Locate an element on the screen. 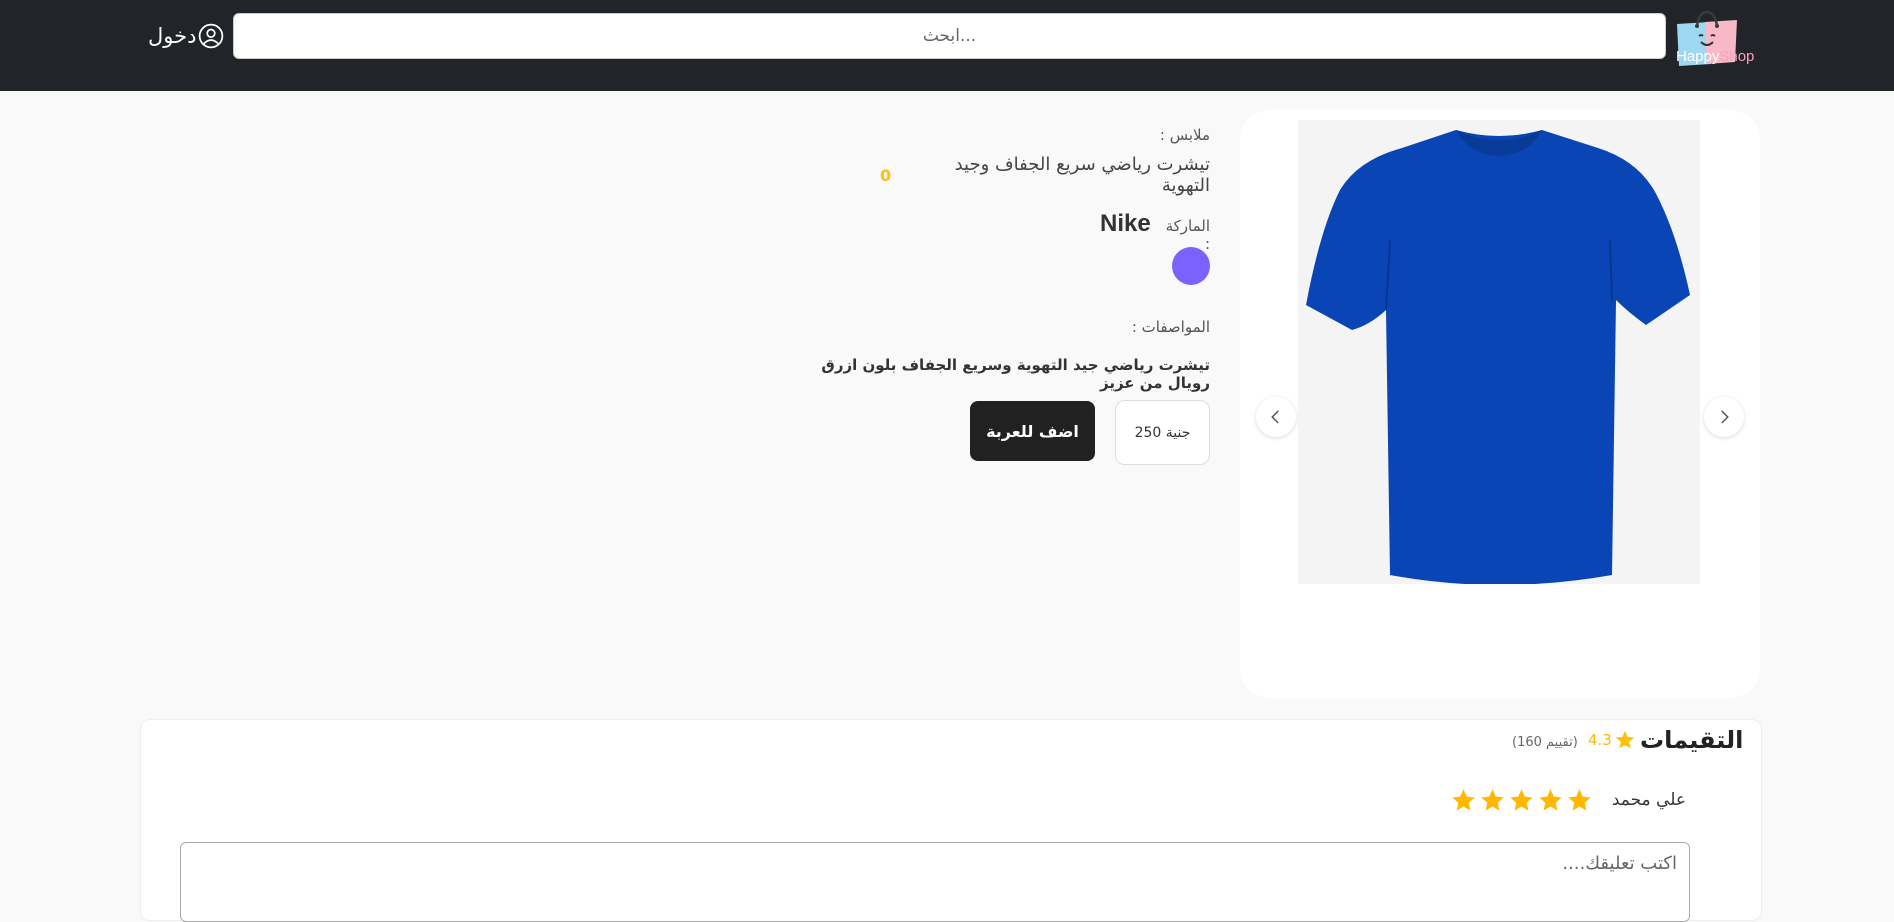 This screenshot has height=922, width=1894. rating-stars-input is located at coordinates (1521, 800).